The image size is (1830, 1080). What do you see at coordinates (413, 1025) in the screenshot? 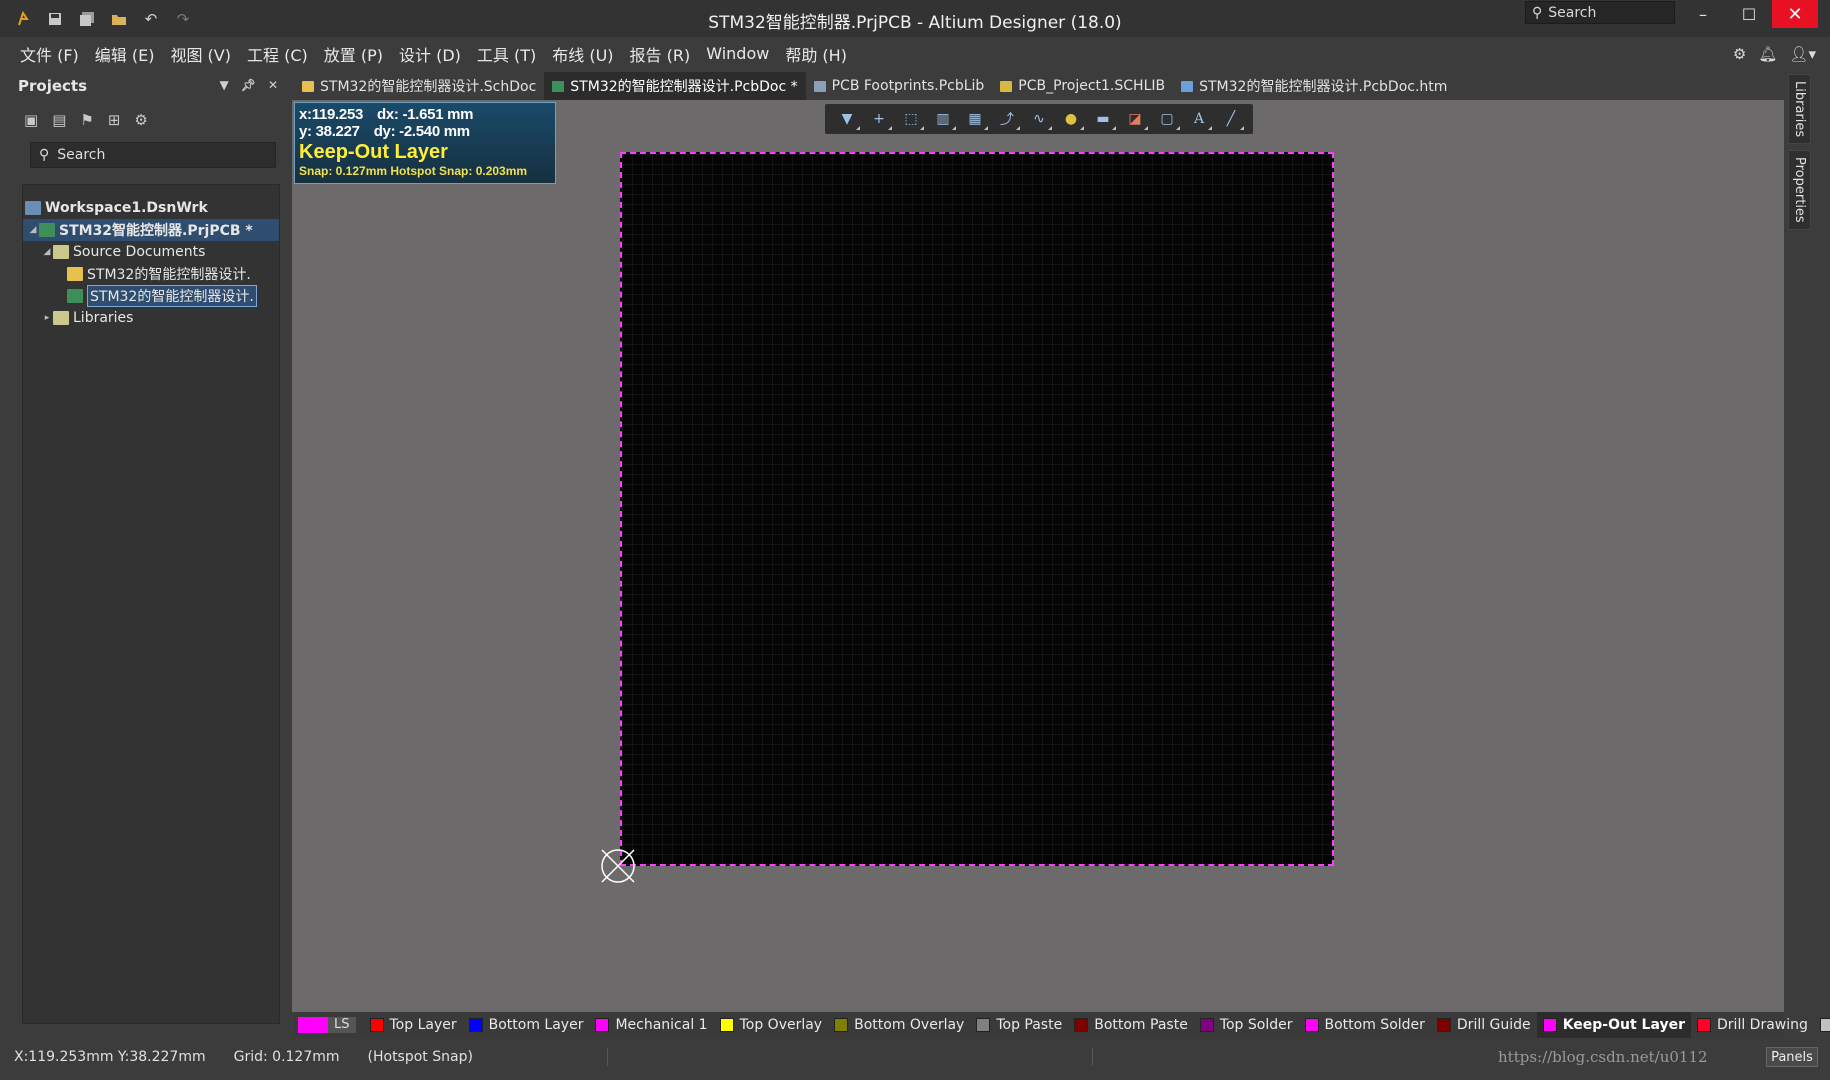
I see `layer-tab: Top Layer` at bounding box center [413, 1025].